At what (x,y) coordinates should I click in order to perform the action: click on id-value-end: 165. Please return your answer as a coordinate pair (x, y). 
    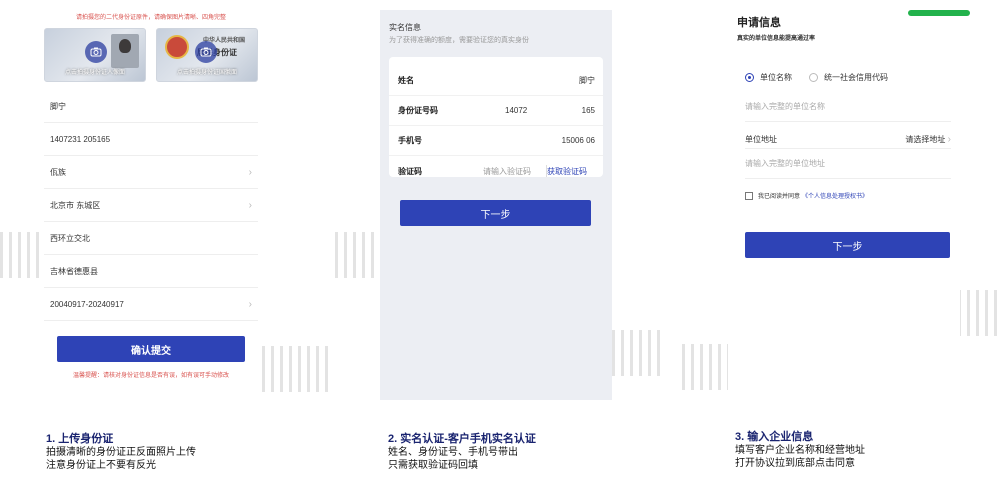
    Looking at the image, I should click on (588, 110).